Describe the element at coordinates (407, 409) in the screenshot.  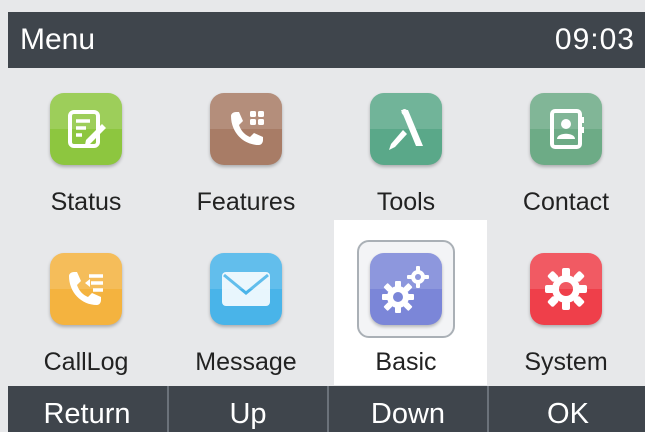
I see `softkey-down: Down` at that location.